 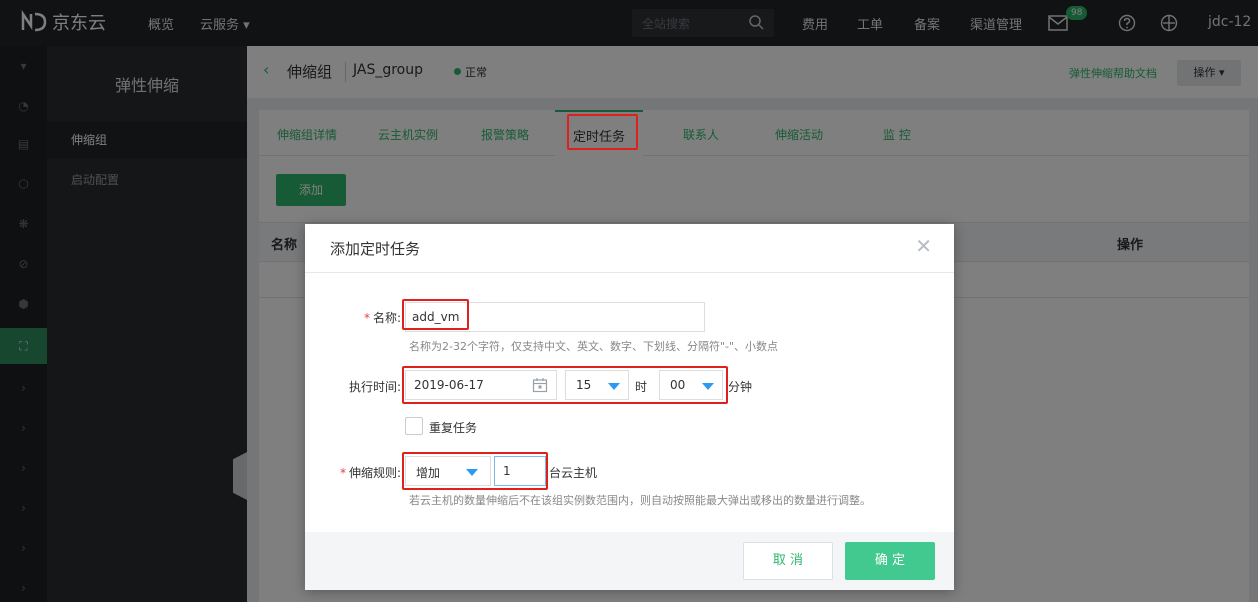 What do you see at coordinates (629, 561) in the screenshot?
I see `dialog-footer: 取 消 确 定` at bounding box center [629, 561].